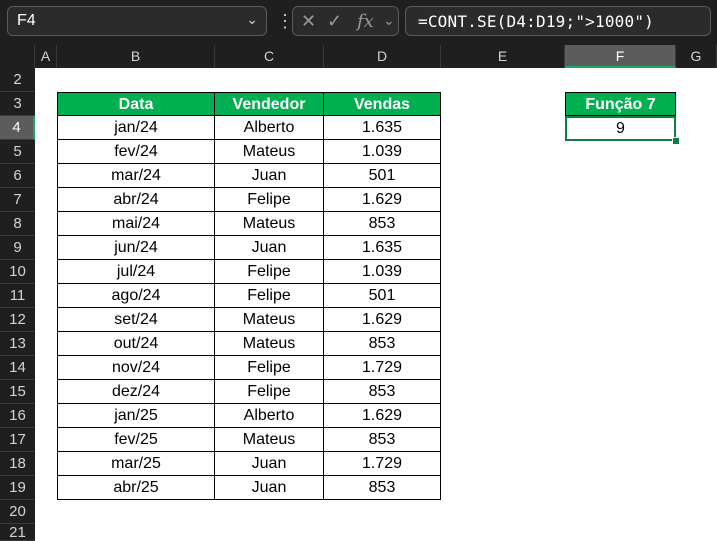 The height and width of the screenshot is (541, 717). I want to click on enter-icon: ✓, so click(334, 21).